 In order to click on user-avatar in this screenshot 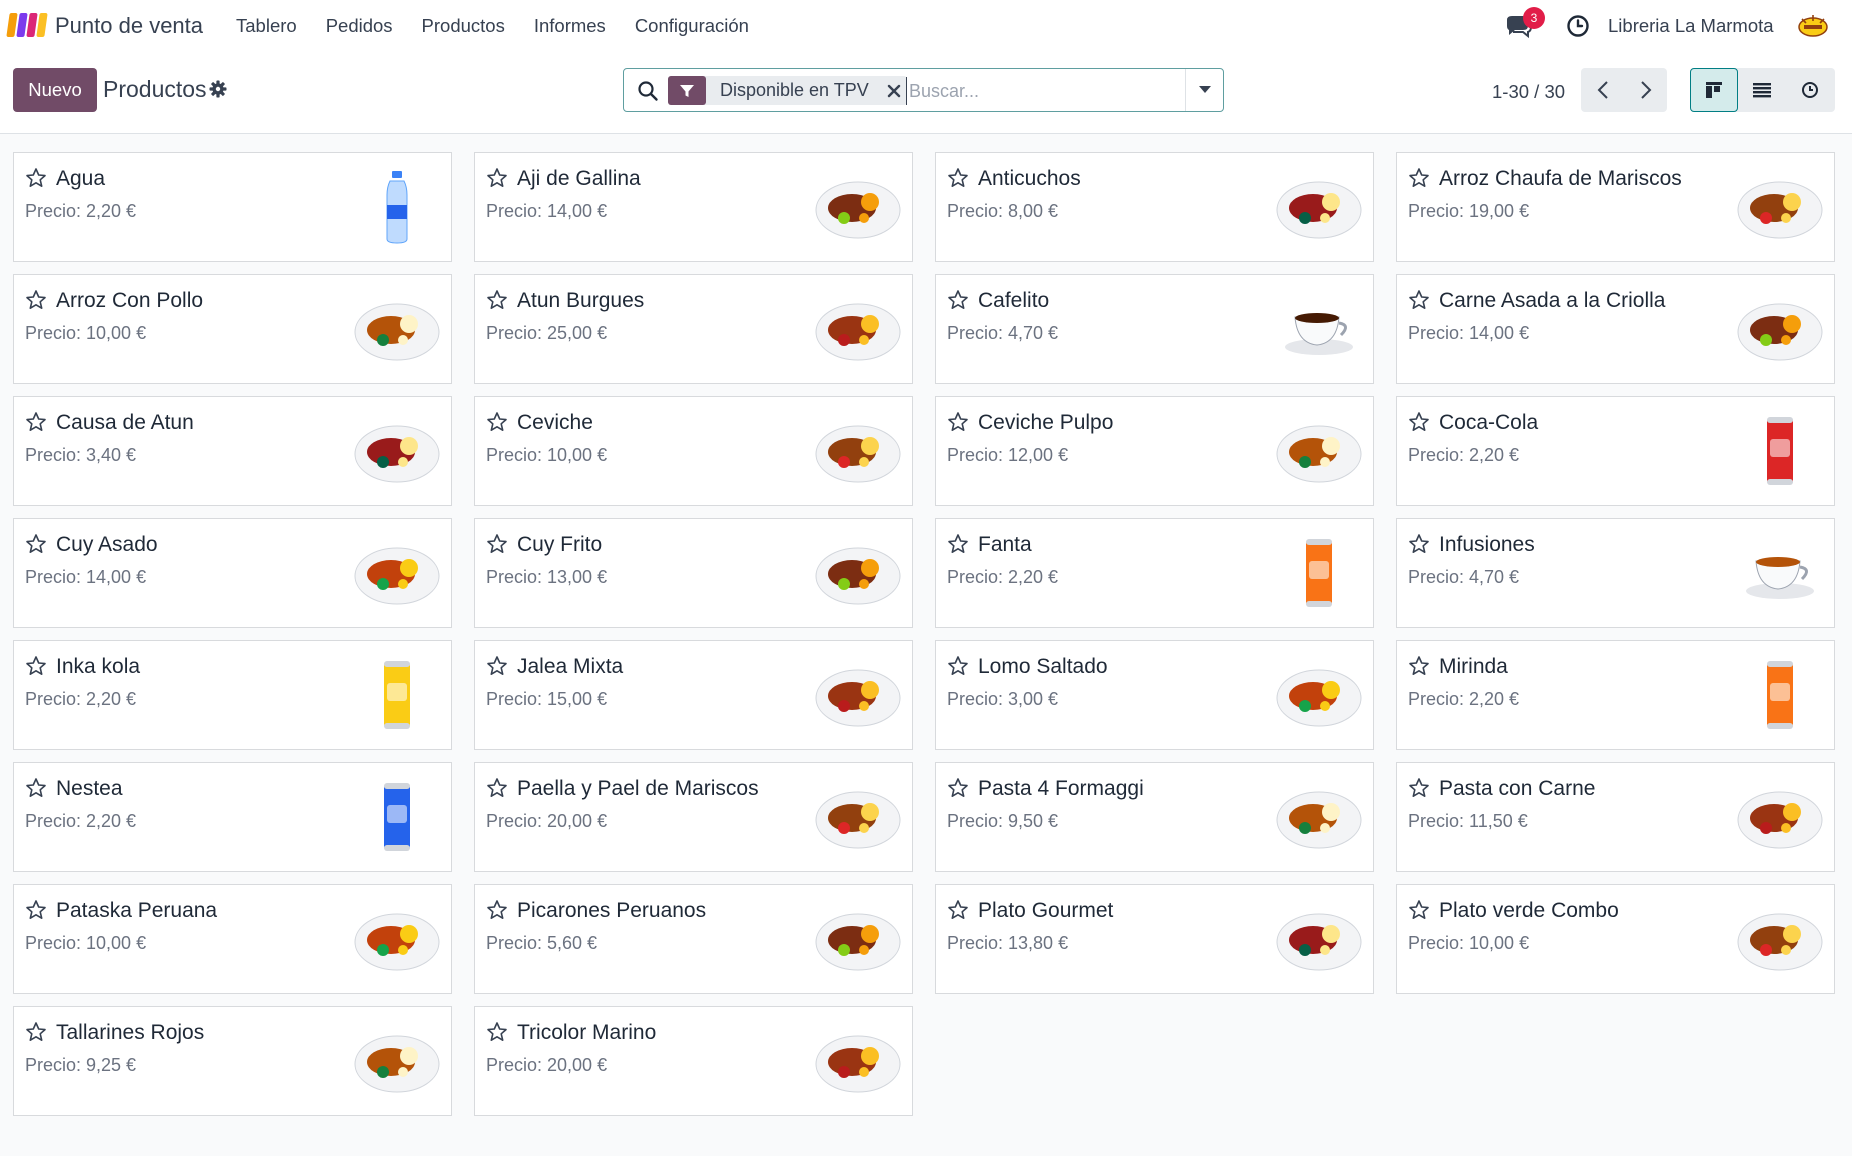, I will do `click(1813, 26)`.